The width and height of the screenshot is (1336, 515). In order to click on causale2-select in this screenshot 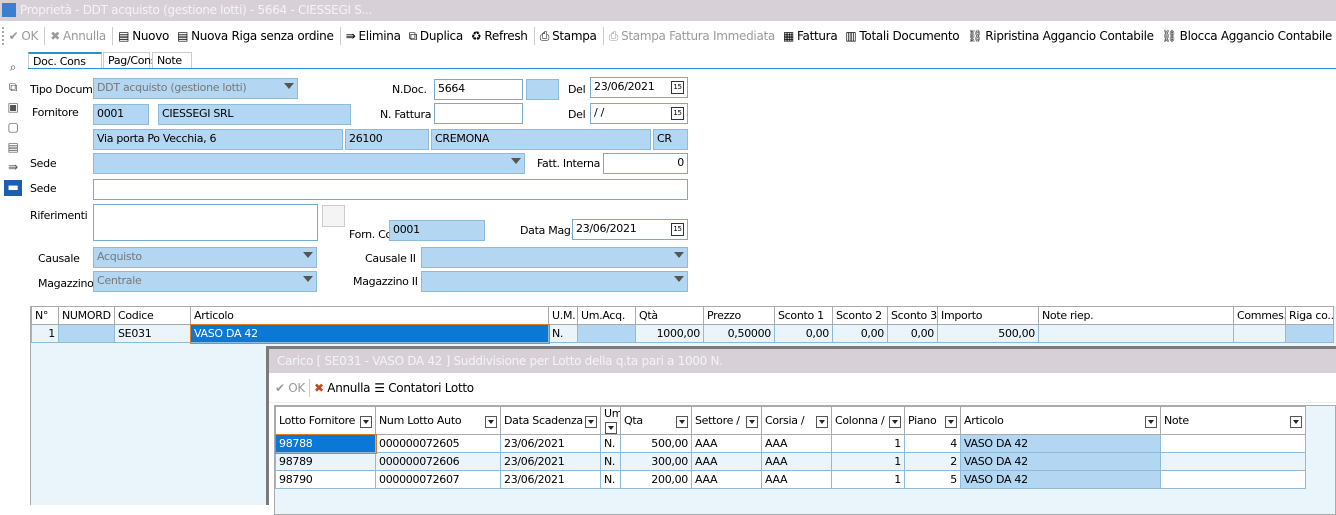, I will do `click(554, 257)`.